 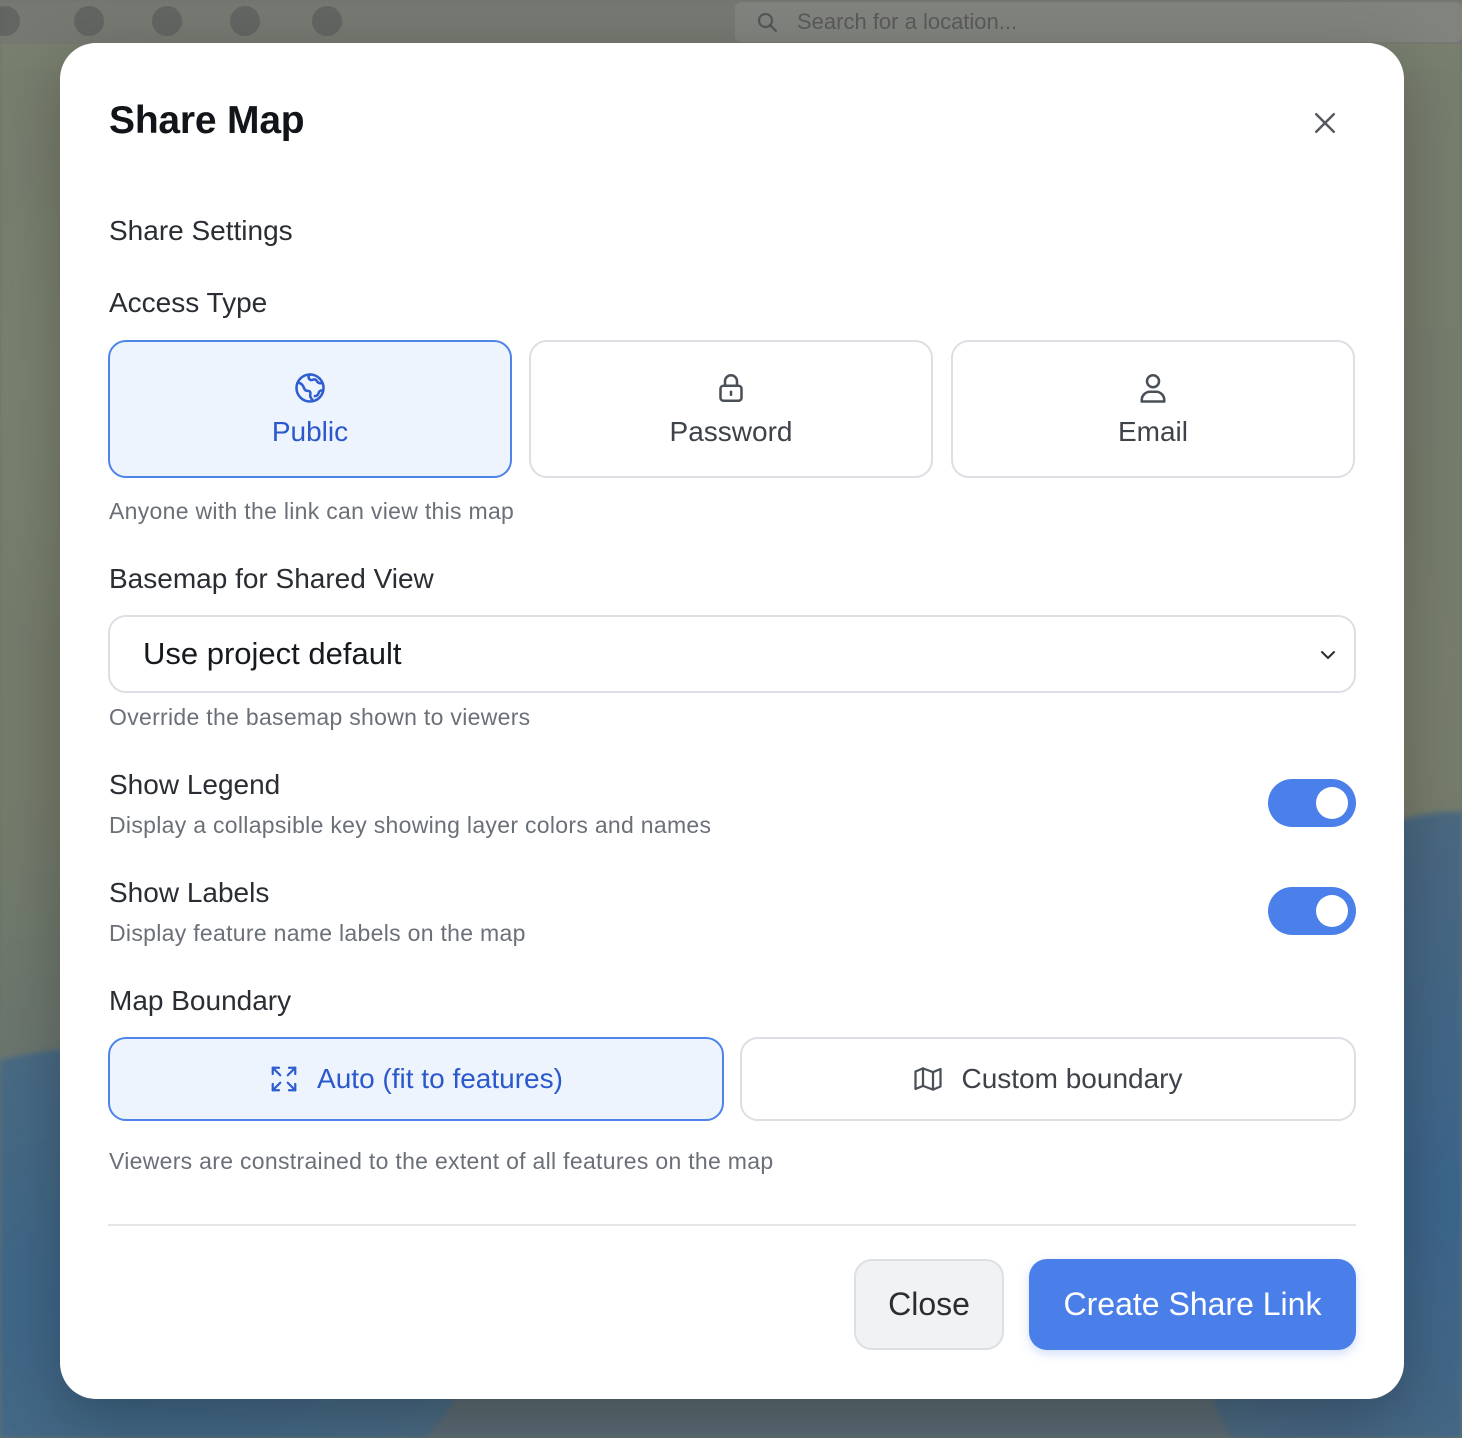 I want to click on access-option-public: Public, so click(x=310, y=409).